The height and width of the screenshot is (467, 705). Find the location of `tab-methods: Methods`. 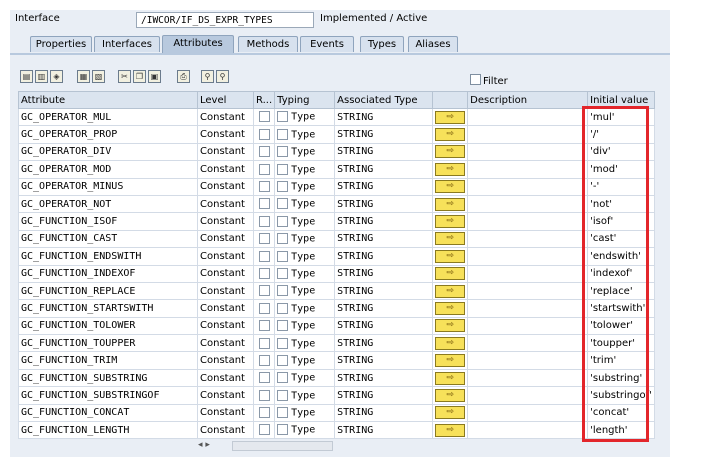

tab-methods: Methods is located at coordinates (268, 44).